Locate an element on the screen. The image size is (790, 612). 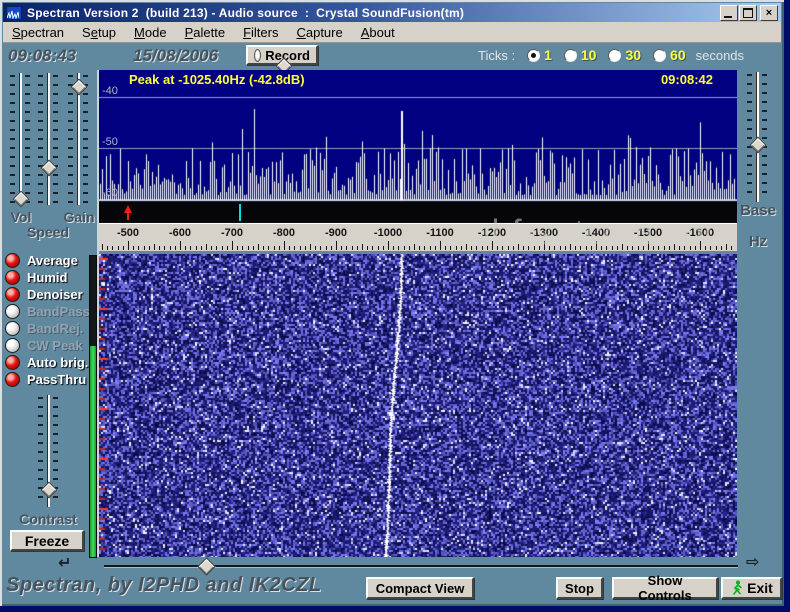
gain-slider is located at coordinates (78, 139).